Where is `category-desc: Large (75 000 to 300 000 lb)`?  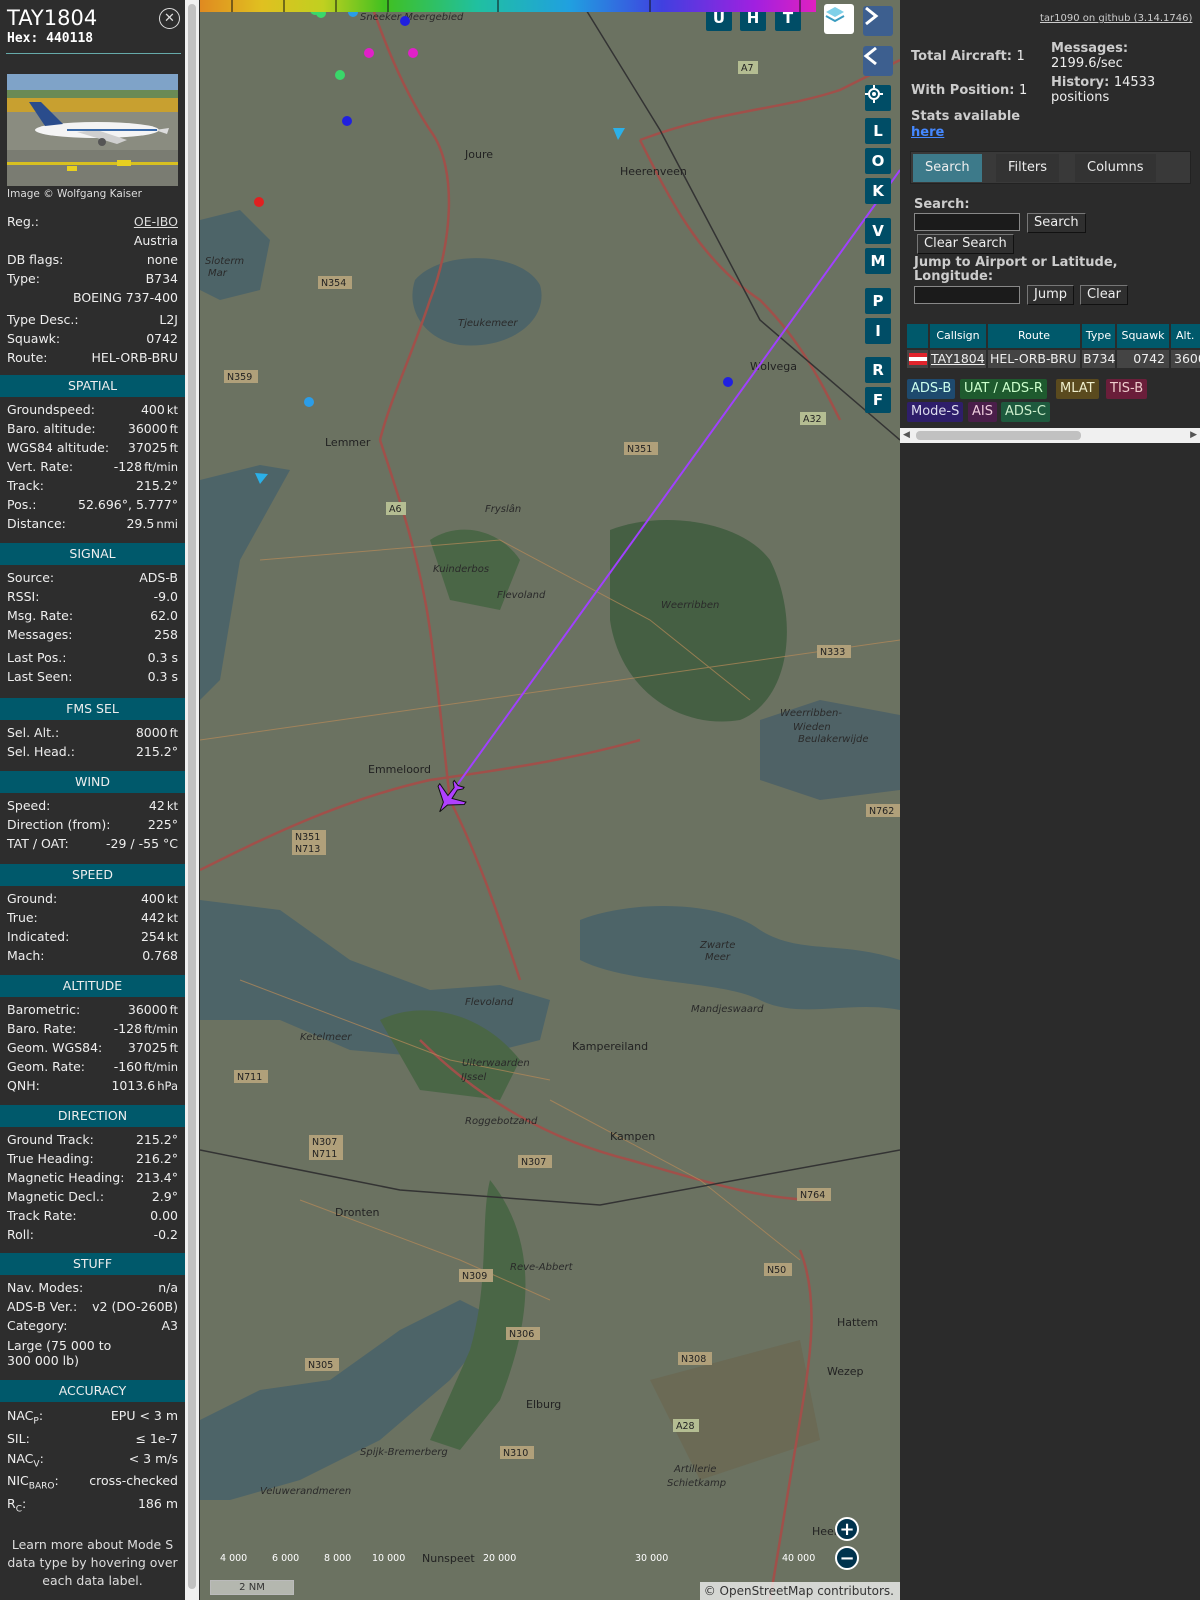
category-desc: Large (75 000 to 300 000 lb) is located at coordinates (59, 1353).